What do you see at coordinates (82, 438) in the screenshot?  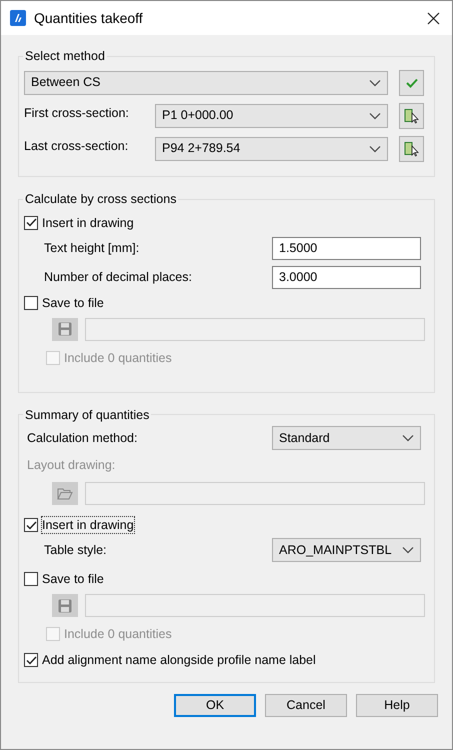 I see `field-label: Calculation method:` at bounding box center [82, 438].